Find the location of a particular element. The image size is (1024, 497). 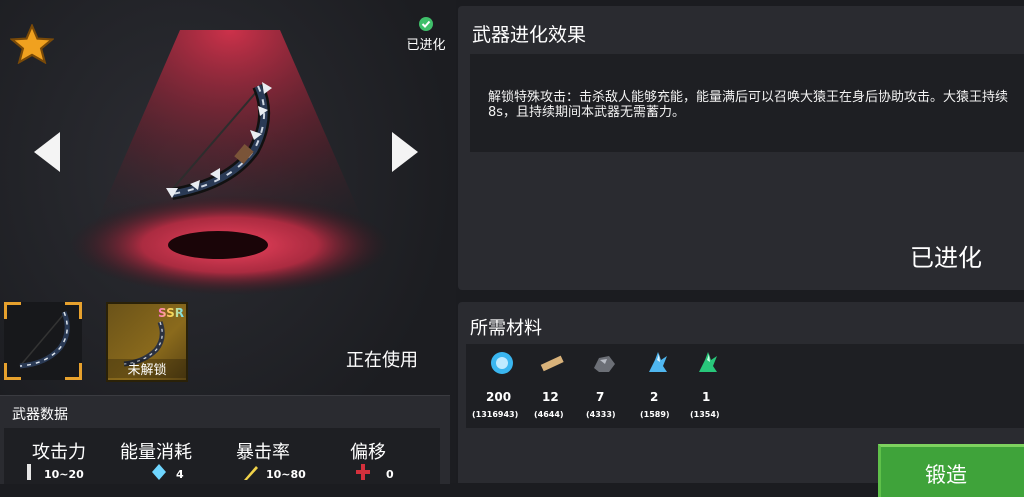

stat-value-offset: 0 is located at coordinates (390, 474).